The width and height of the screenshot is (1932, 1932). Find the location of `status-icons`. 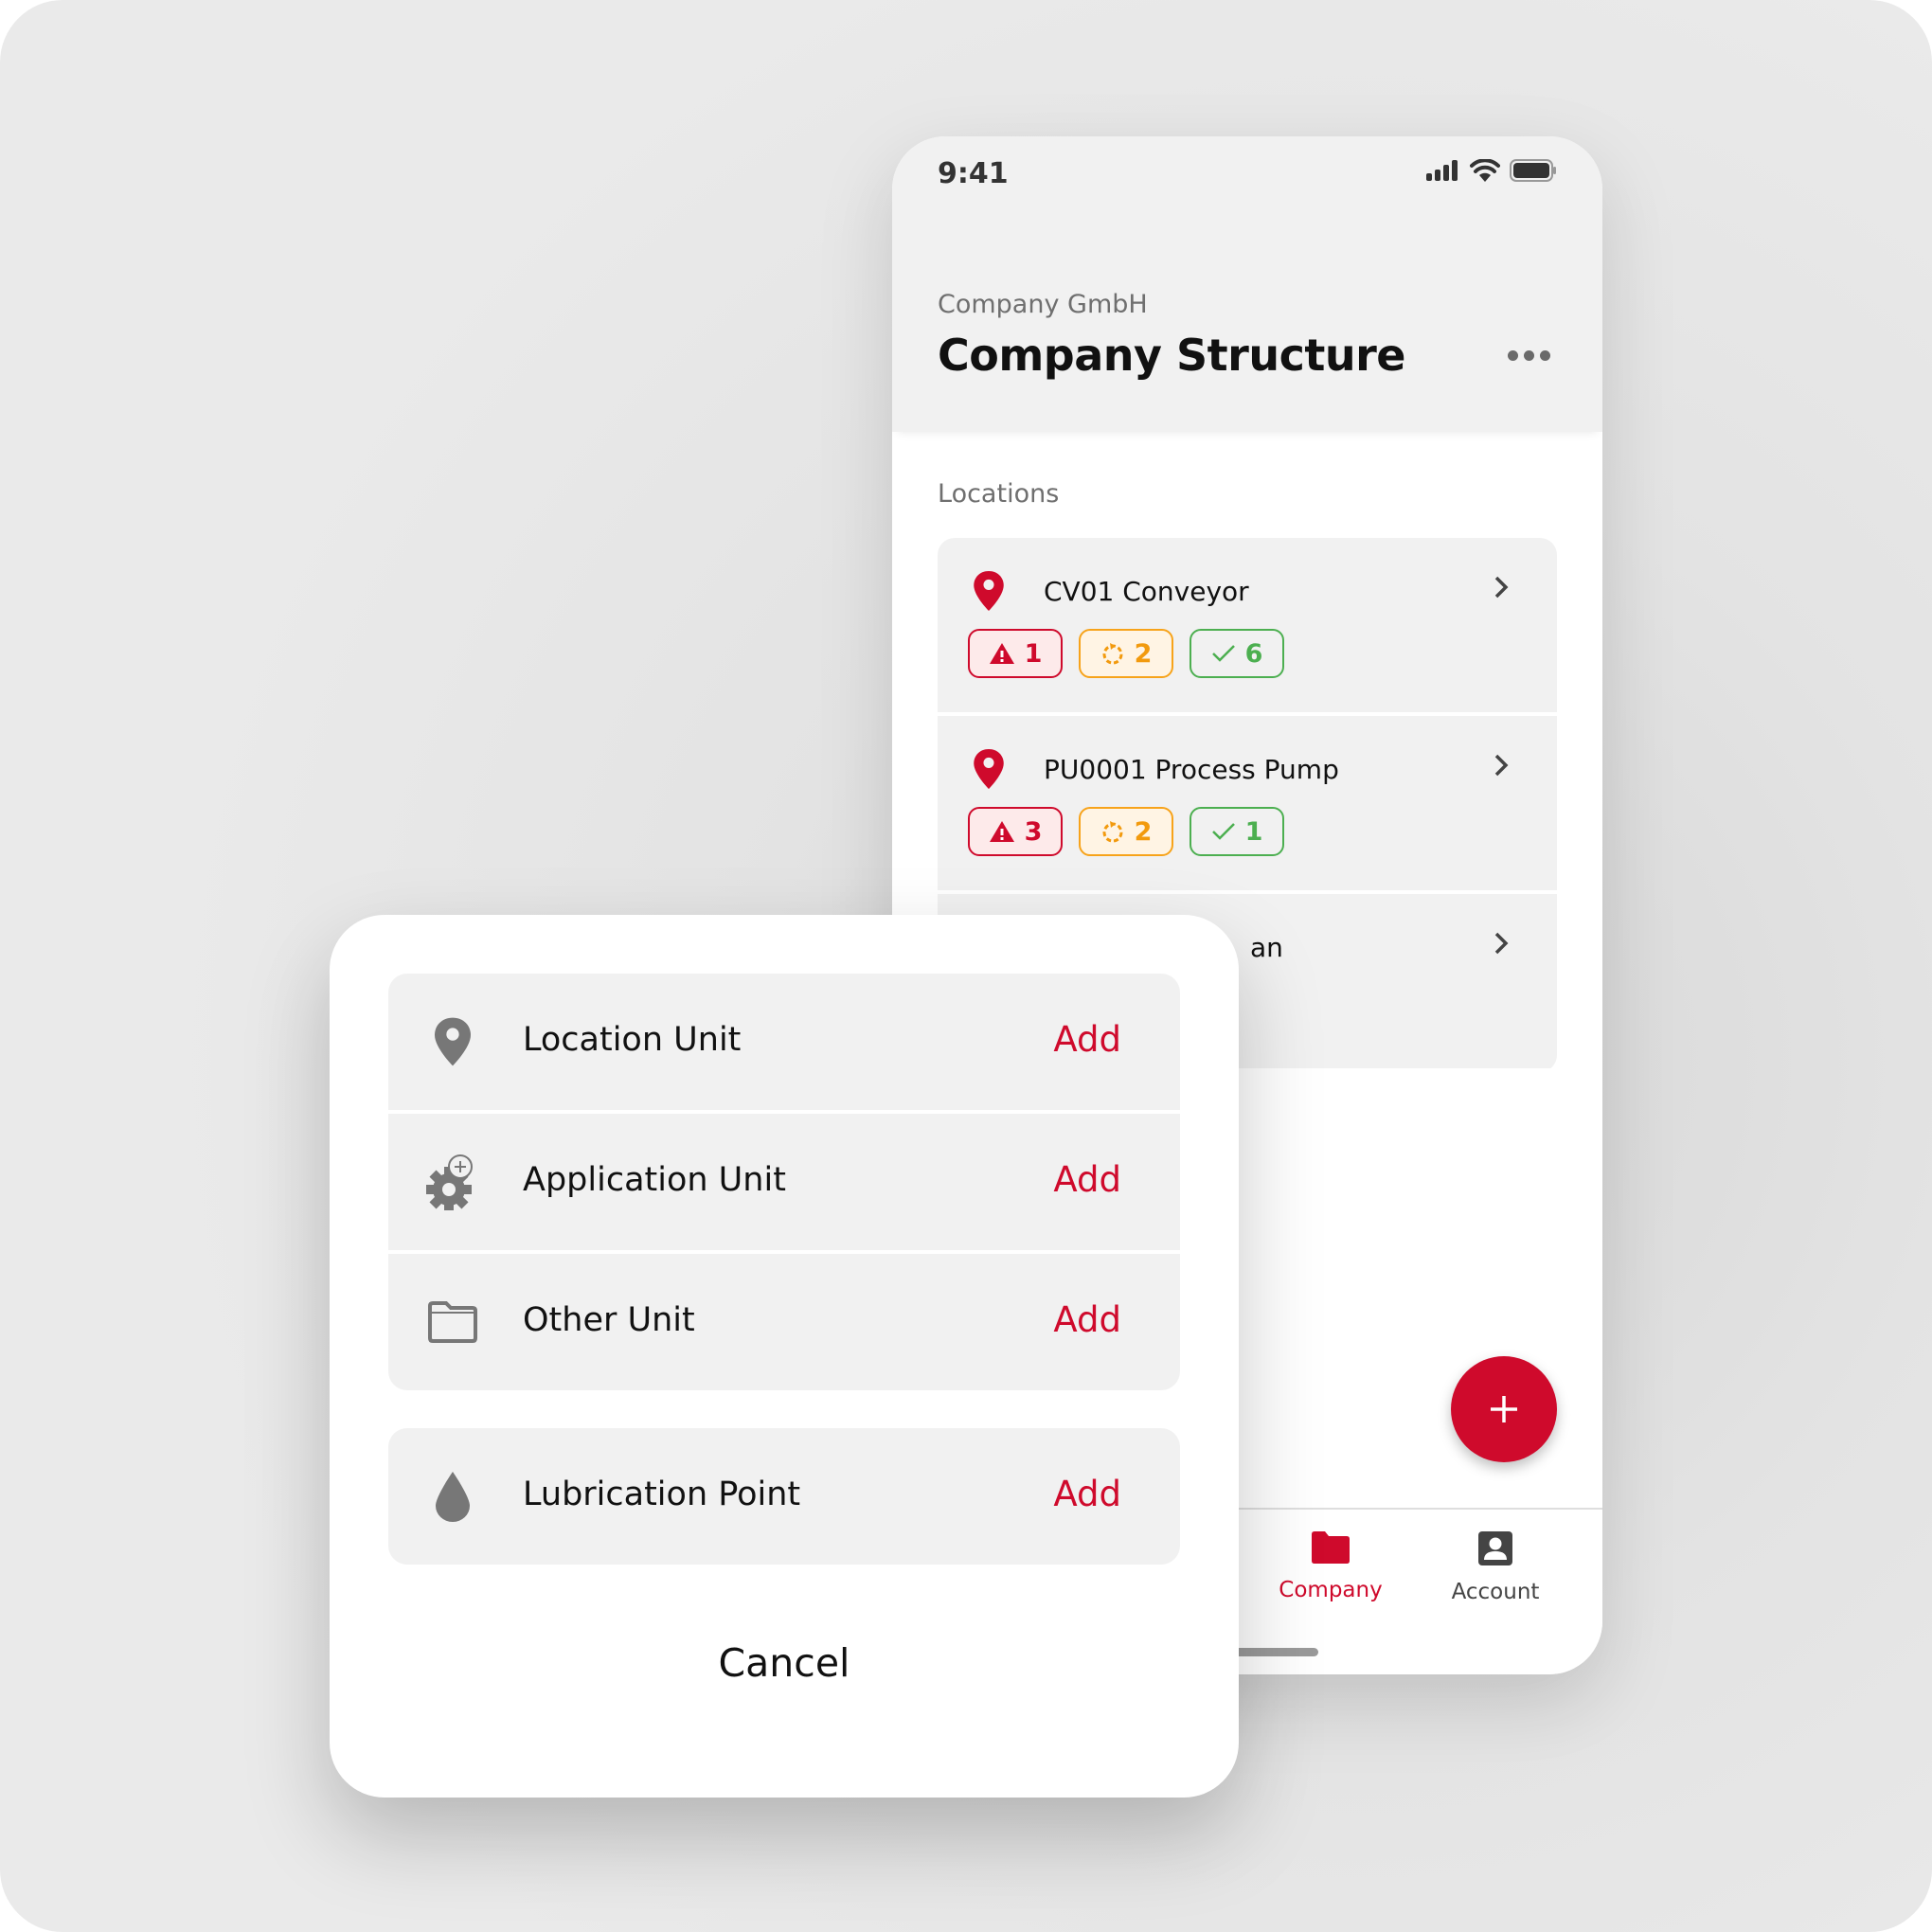

status-icons is located at coordinates (1491, 170).